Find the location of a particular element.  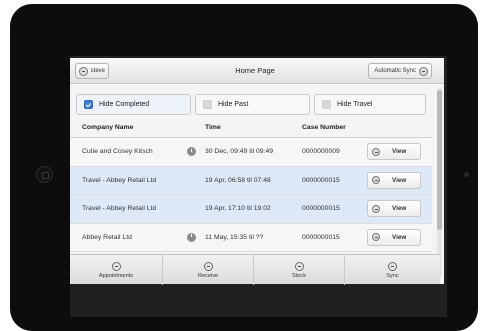

column-company-name: Company Name is located at coordinates (108, 127).